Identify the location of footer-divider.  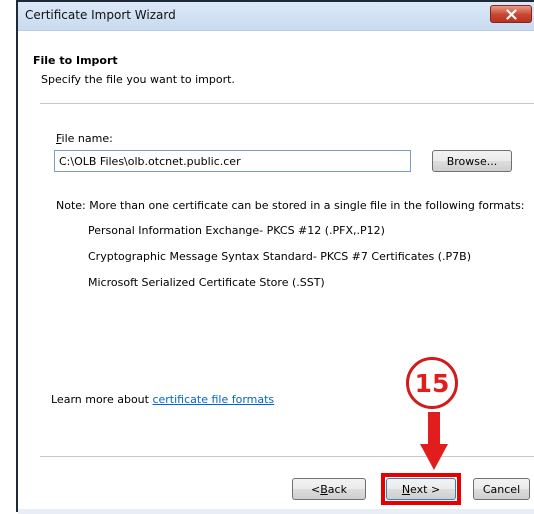
(287, 457).